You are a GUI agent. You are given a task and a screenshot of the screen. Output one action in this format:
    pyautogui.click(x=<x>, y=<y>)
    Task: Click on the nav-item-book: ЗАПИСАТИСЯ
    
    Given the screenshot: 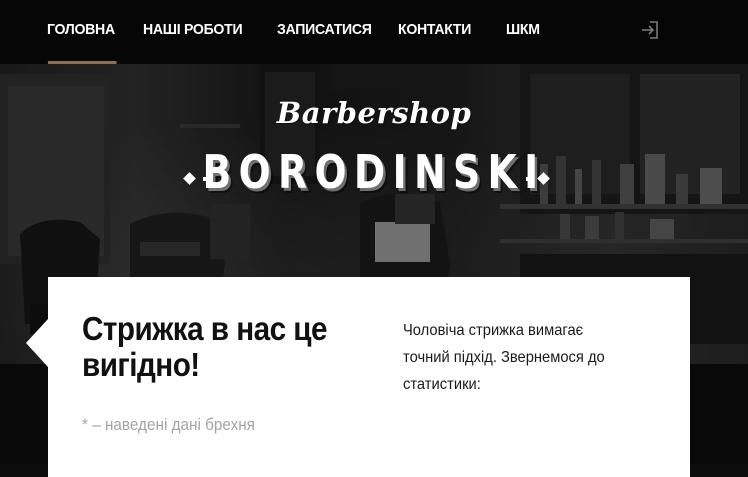 What is the action you would take?
    pyautogui.click(x=324, y=32)
    